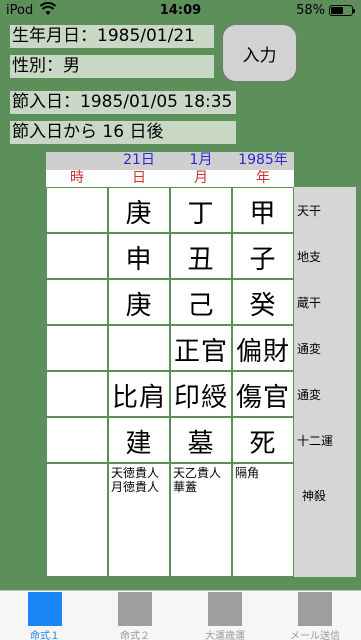 Image resolution: width=361 pixels, height=640 pixels. Describe the element at coordinates (201, 260) in the screenshot. I see `grid-value: 丑` at that location.